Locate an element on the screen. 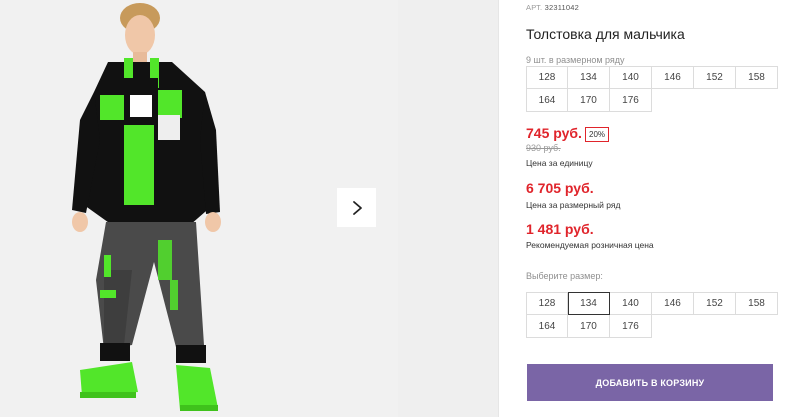  size-option: 158 is located at coordinates (757, 303).